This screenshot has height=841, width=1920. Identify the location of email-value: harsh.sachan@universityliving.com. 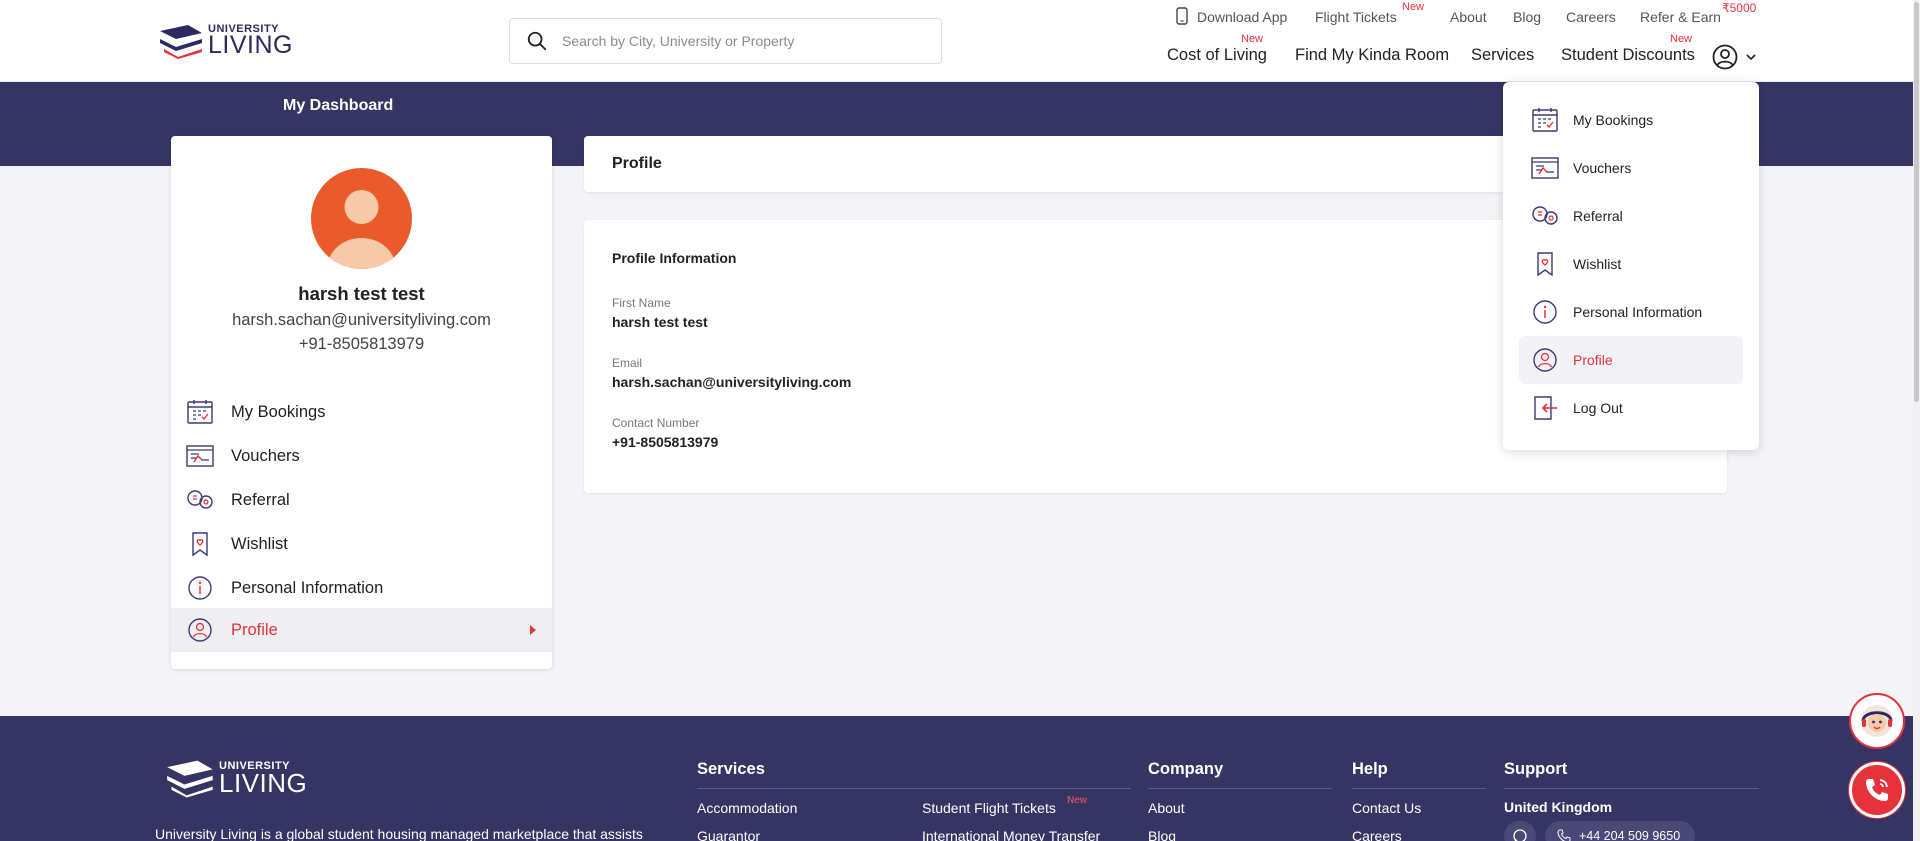
(732, 382).